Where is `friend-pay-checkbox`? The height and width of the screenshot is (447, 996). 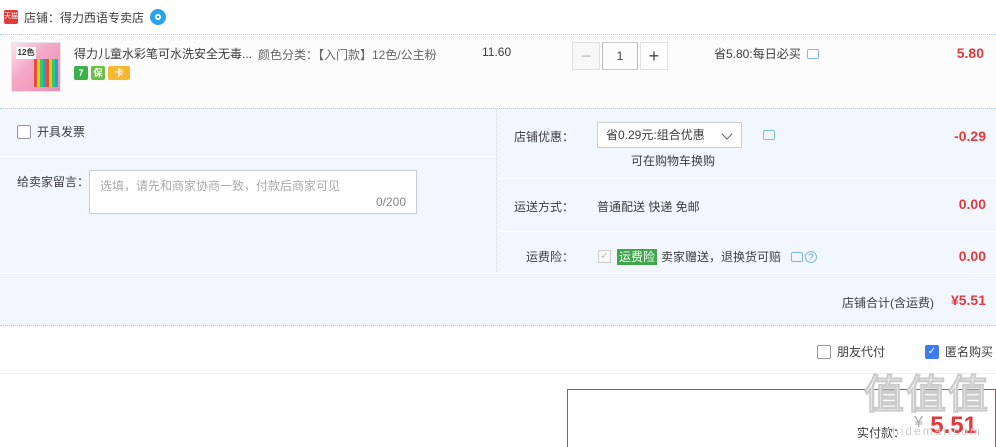
friend-pay-checkbox is located at coordinates (824, 351).